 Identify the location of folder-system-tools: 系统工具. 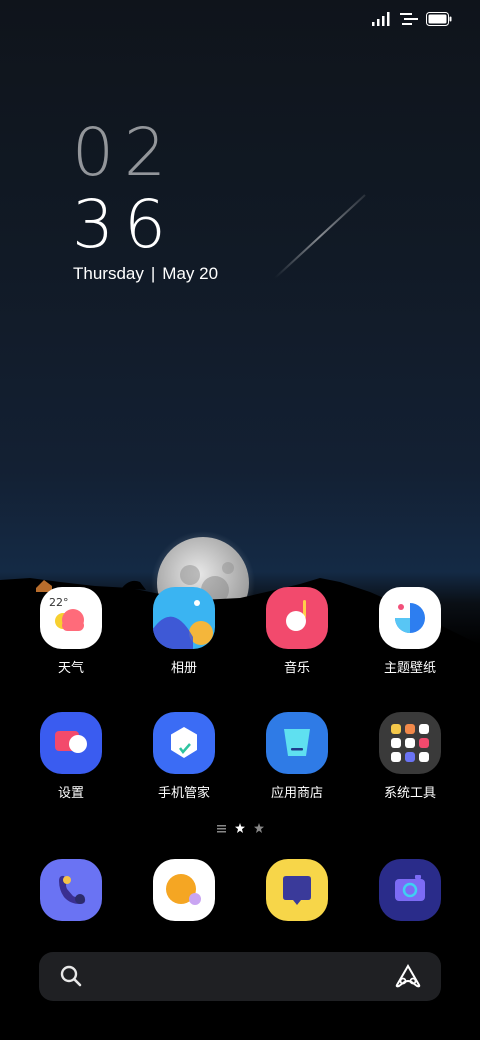
(410, 756).